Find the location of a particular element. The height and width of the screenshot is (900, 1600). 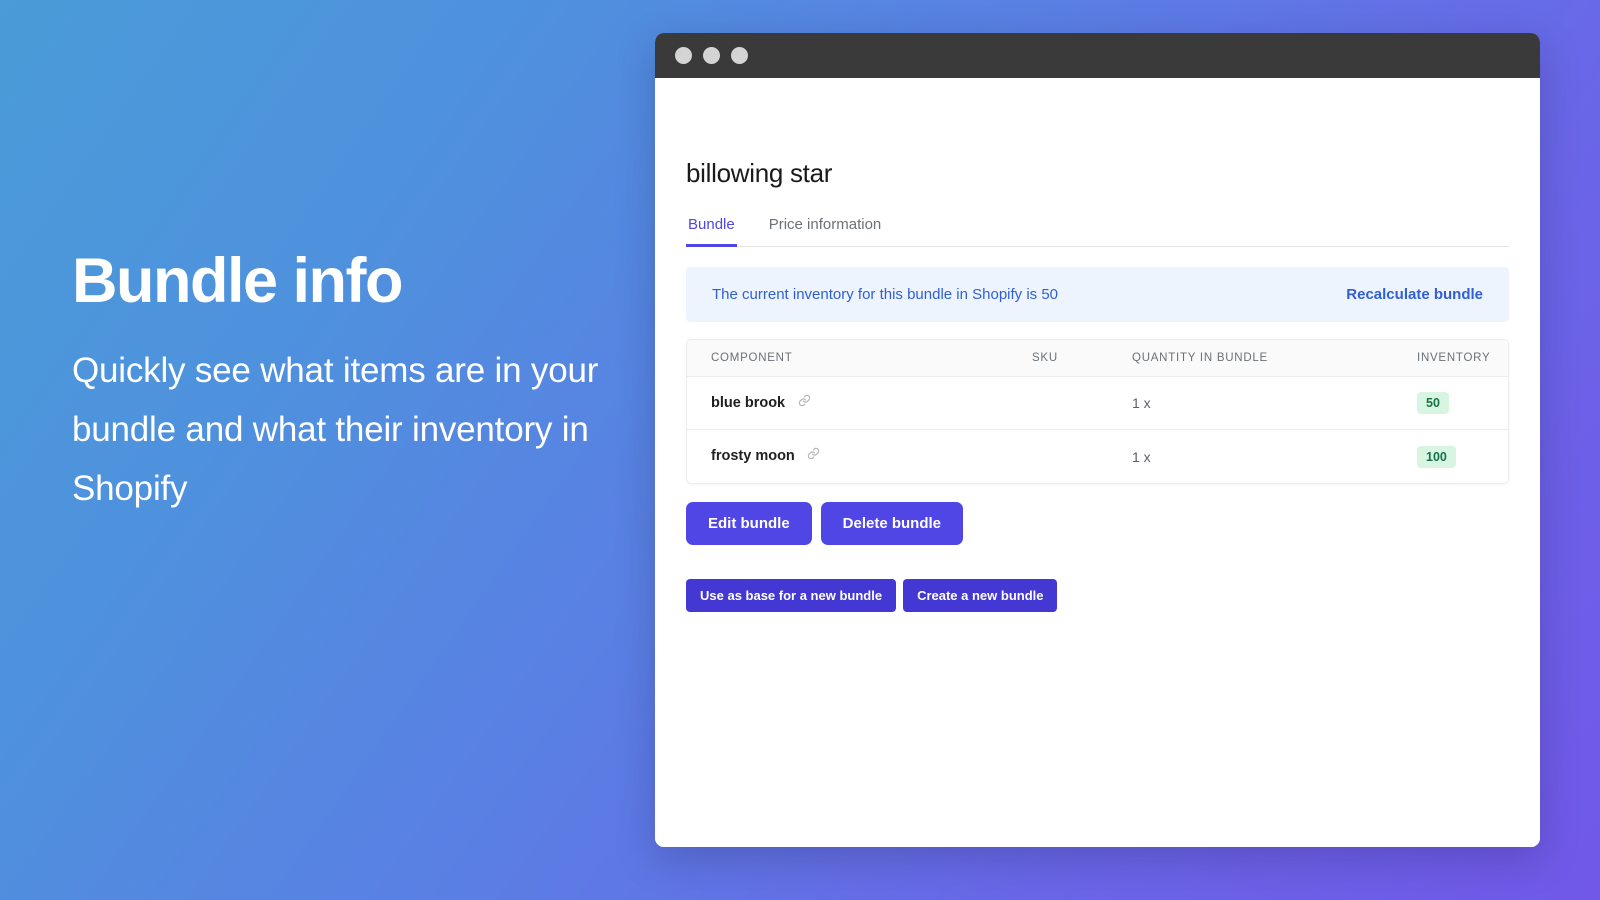

delete-bundle-button: Delete bundle is located at coordinates (892, 523).